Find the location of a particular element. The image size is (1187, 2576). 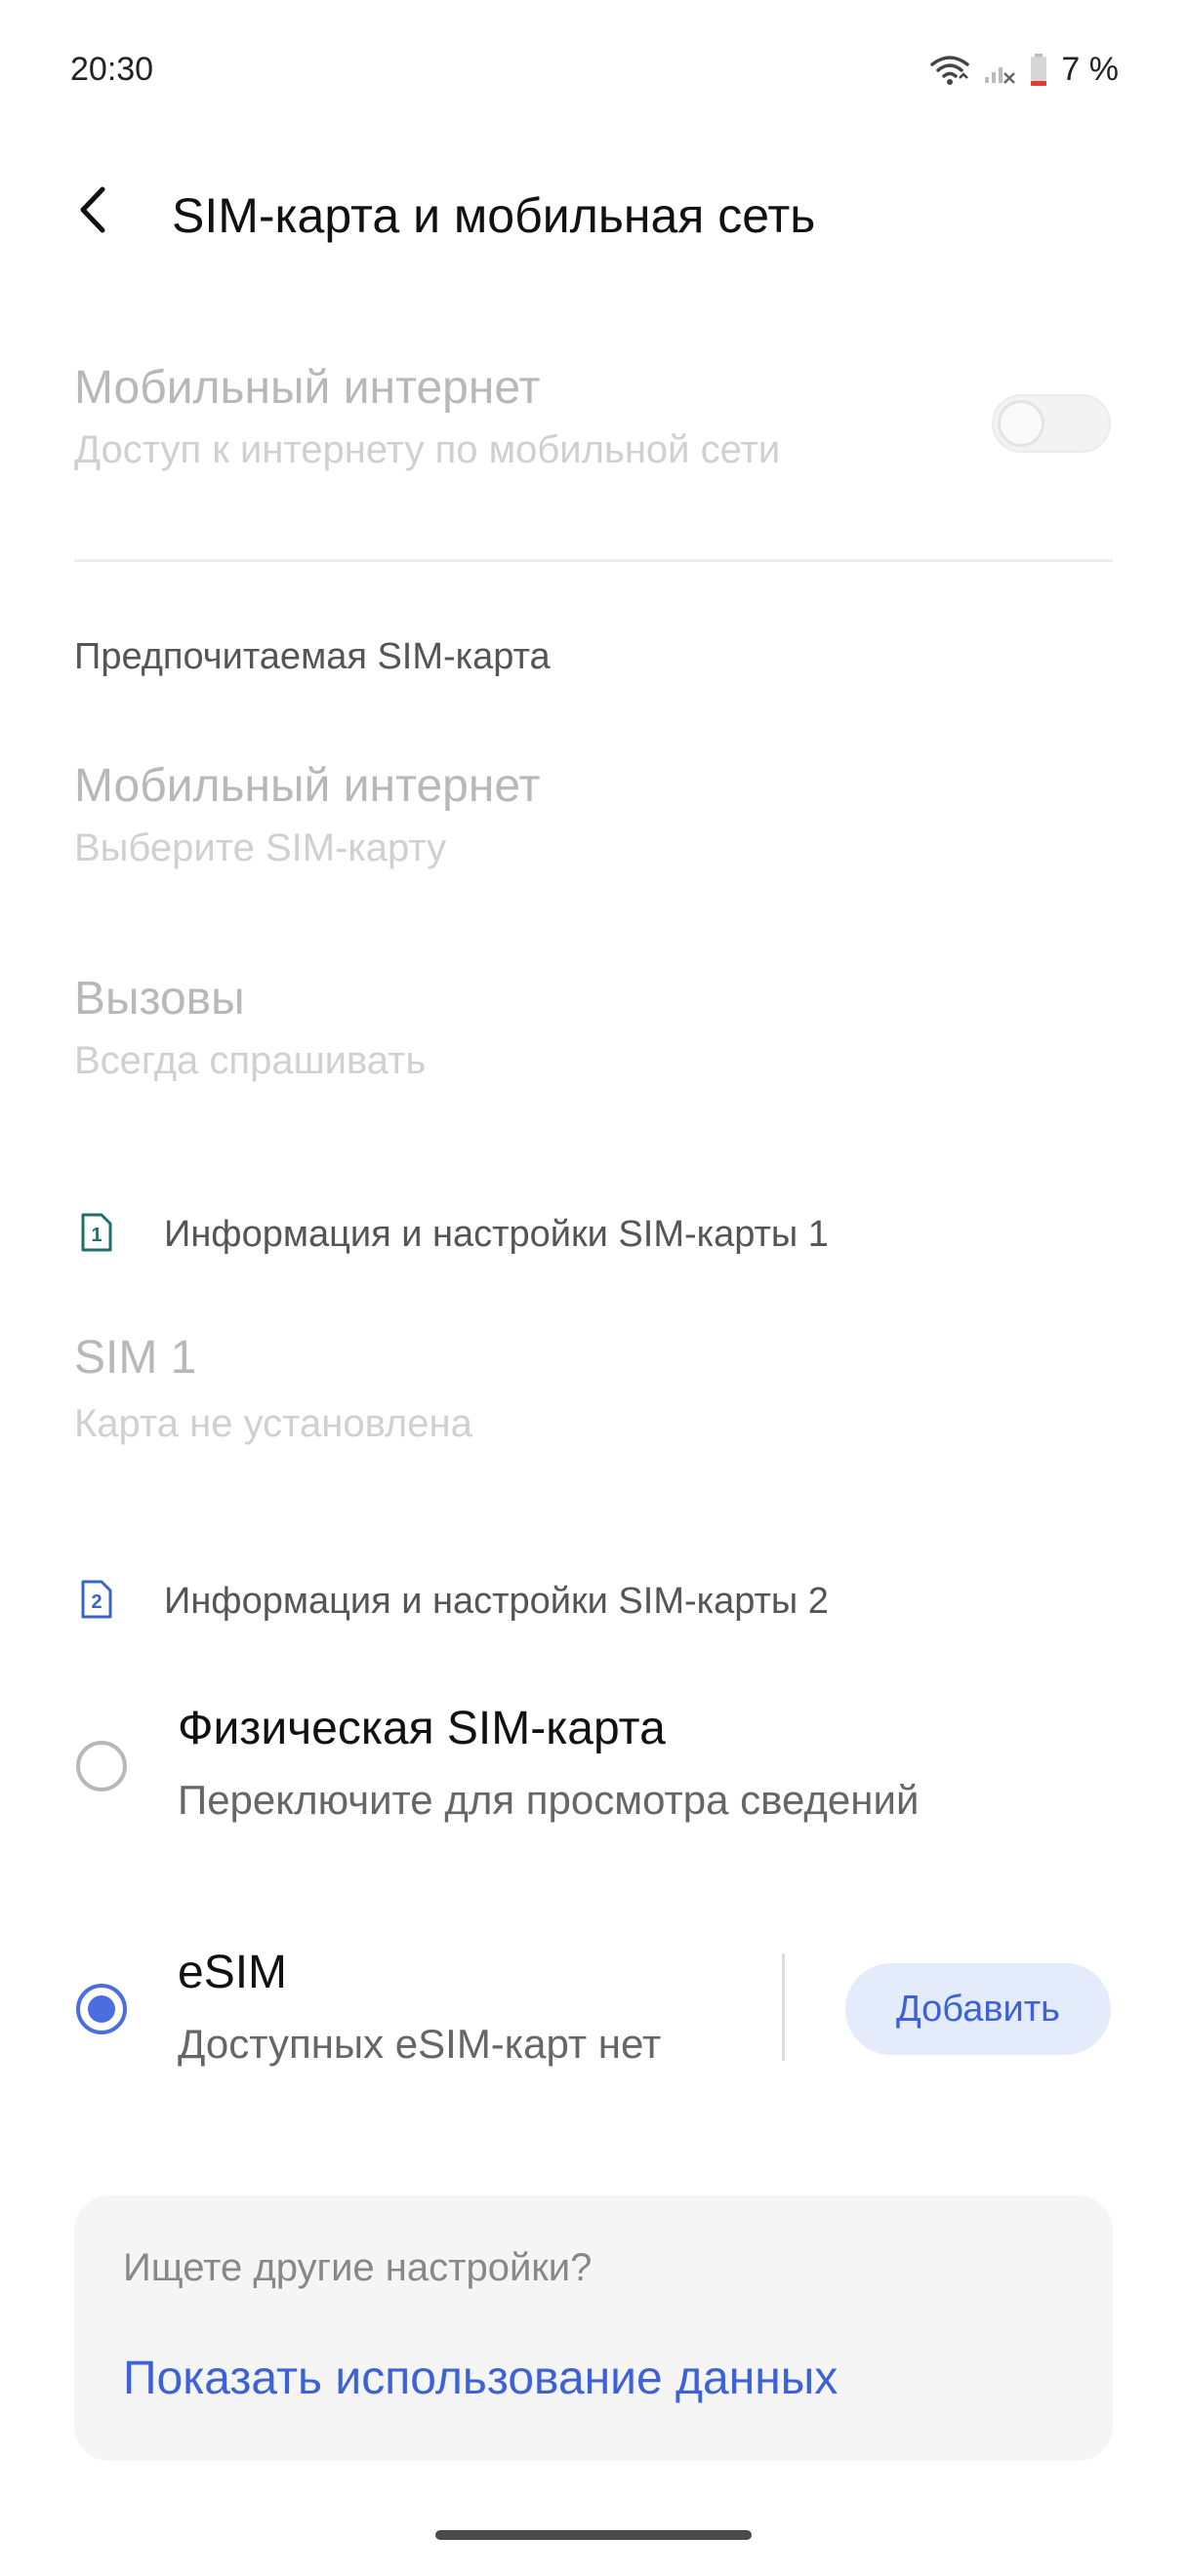

sim1-section-label: Информация и настройки SIM-карты 1 is located at coordinates (496, 1234).